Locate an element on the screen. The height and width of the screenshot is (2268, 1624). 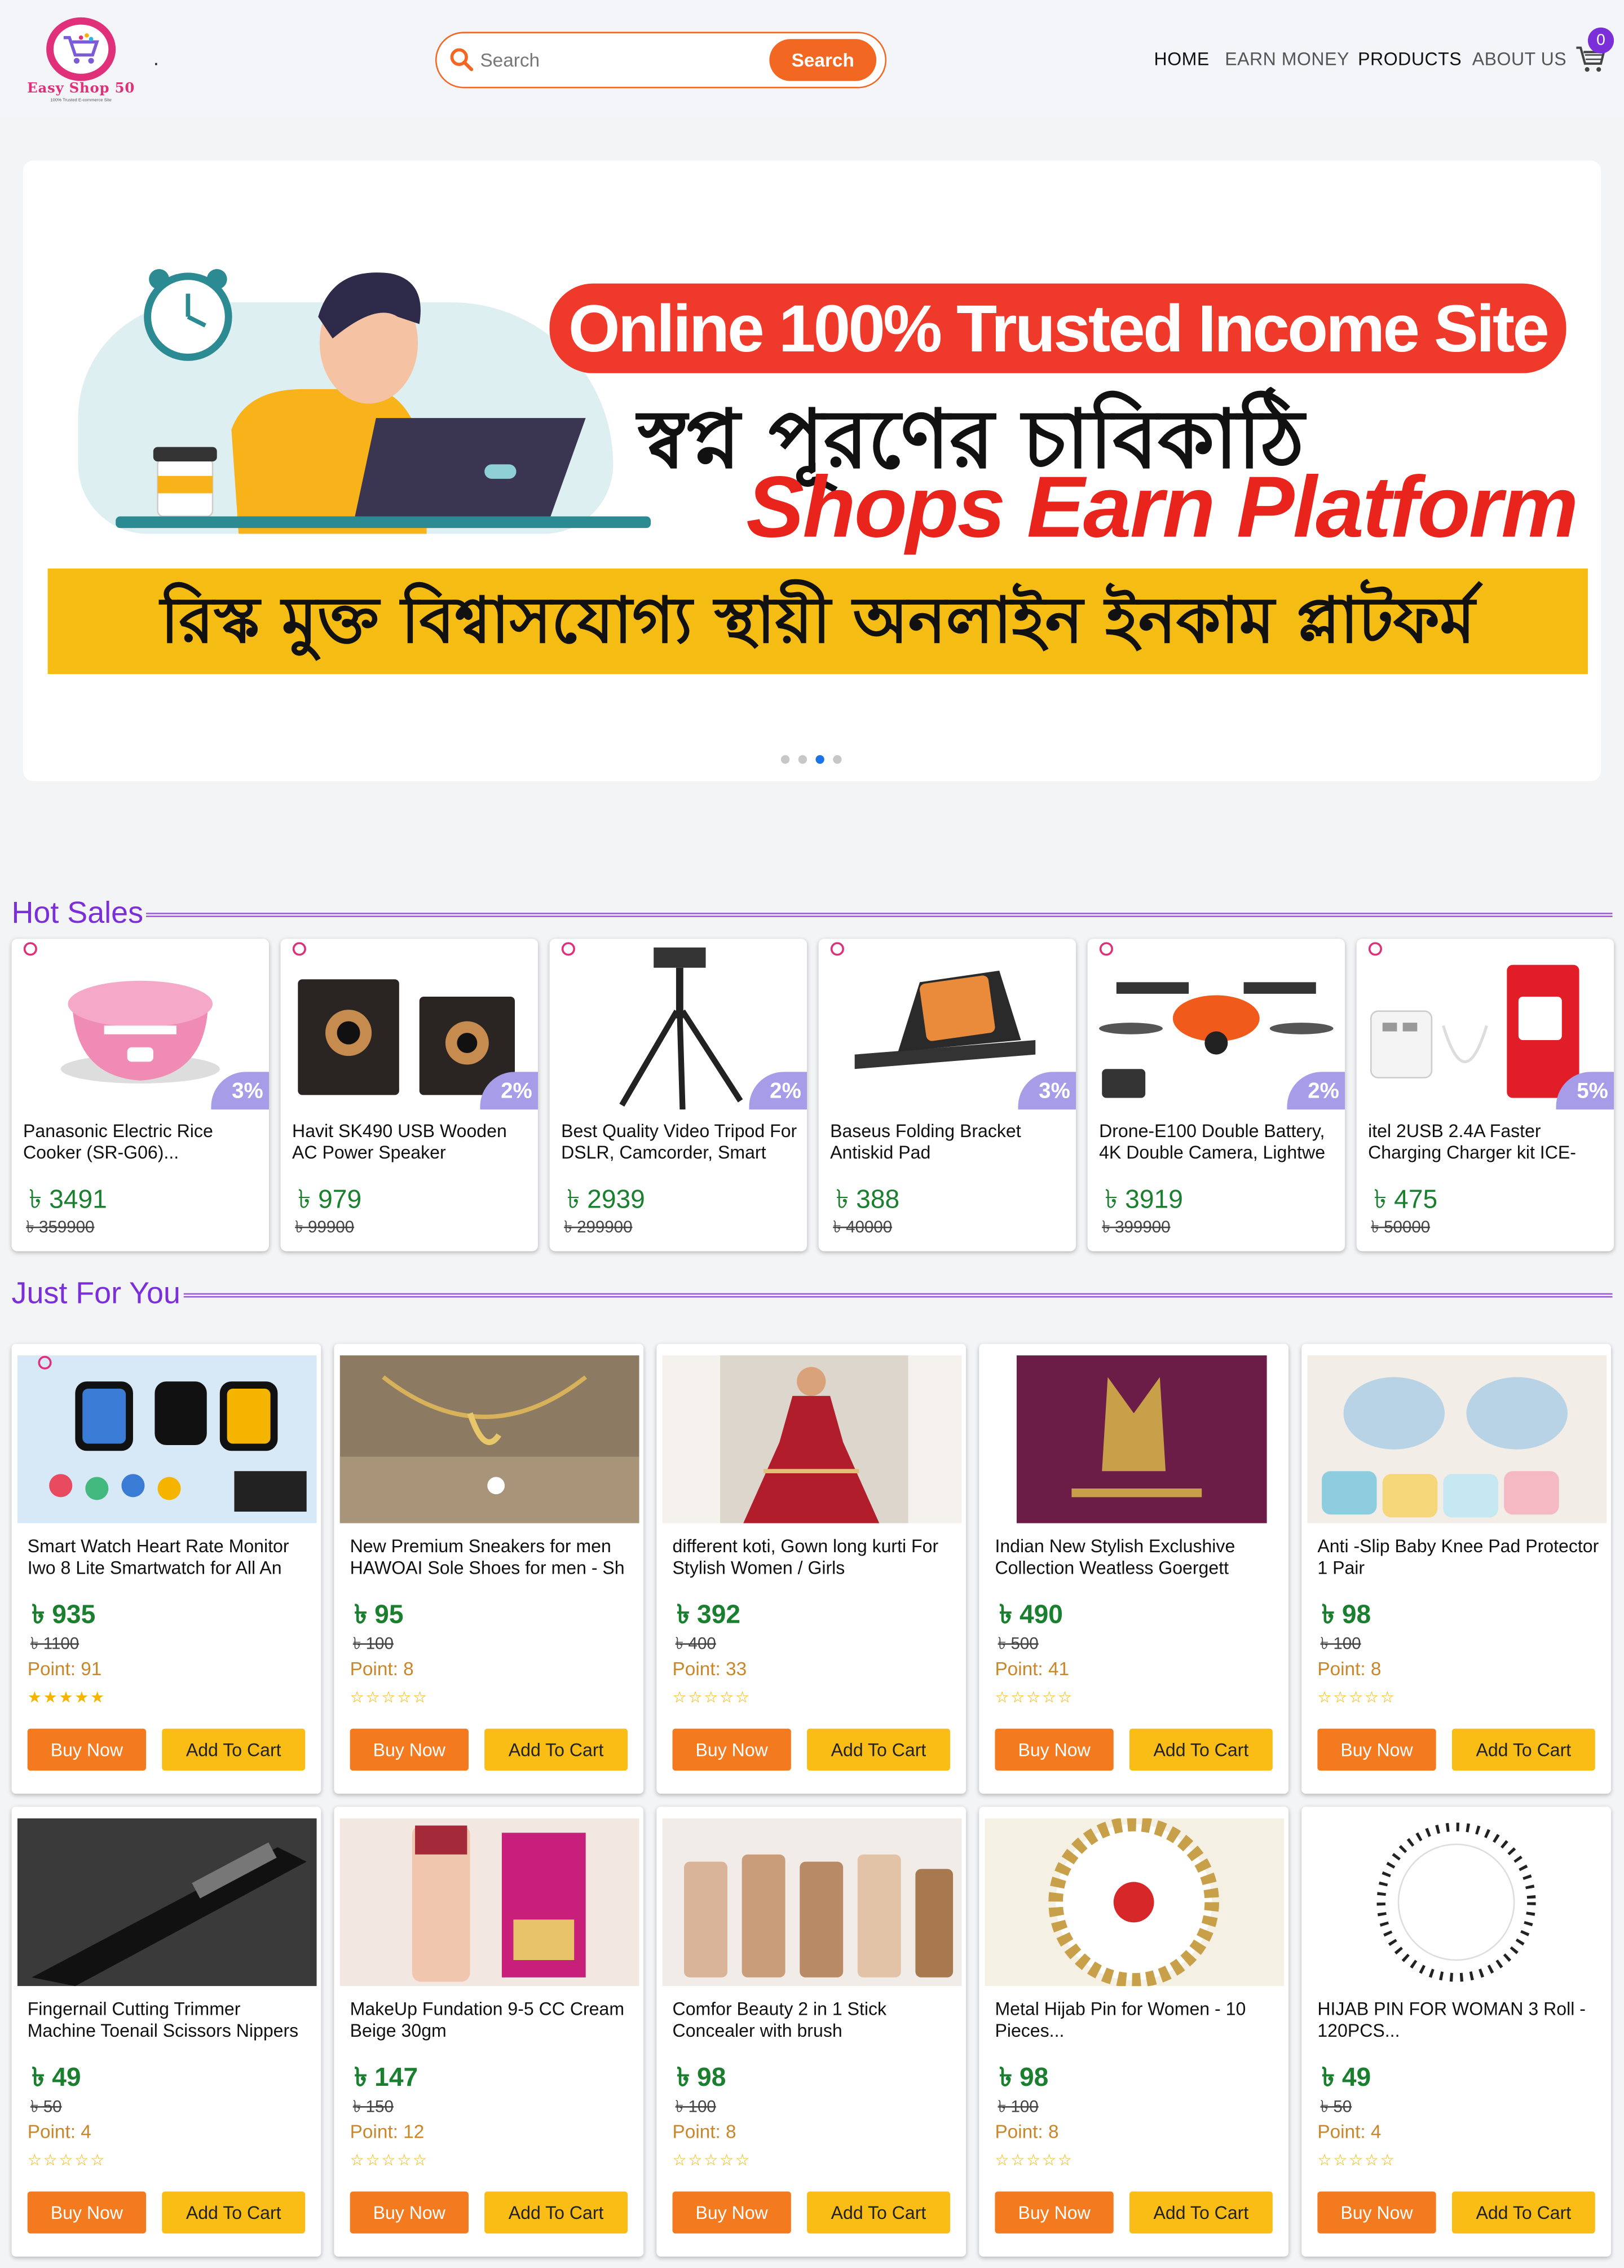
product-old-price: ৳ 50000 is located at coordinates (1401, 1228).